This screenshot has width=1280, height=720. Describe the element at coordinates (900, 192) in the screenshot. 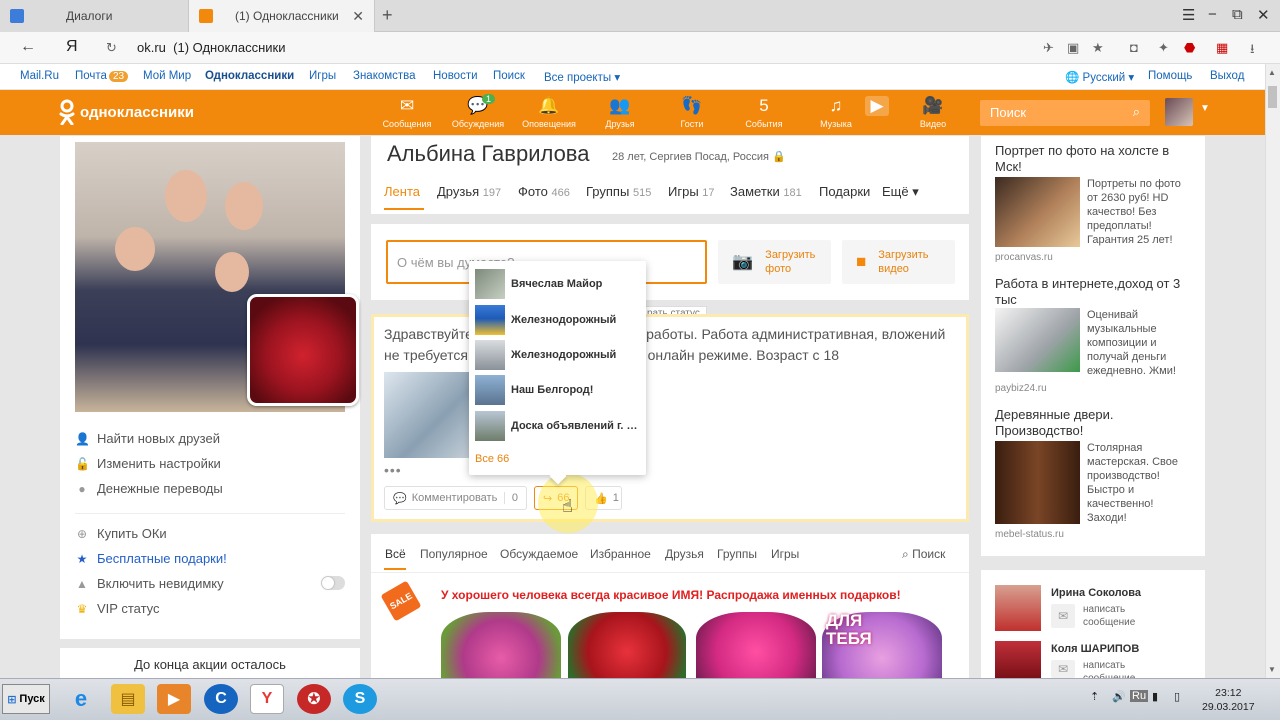

I see `tab-more: Ещё ▾` at that location.